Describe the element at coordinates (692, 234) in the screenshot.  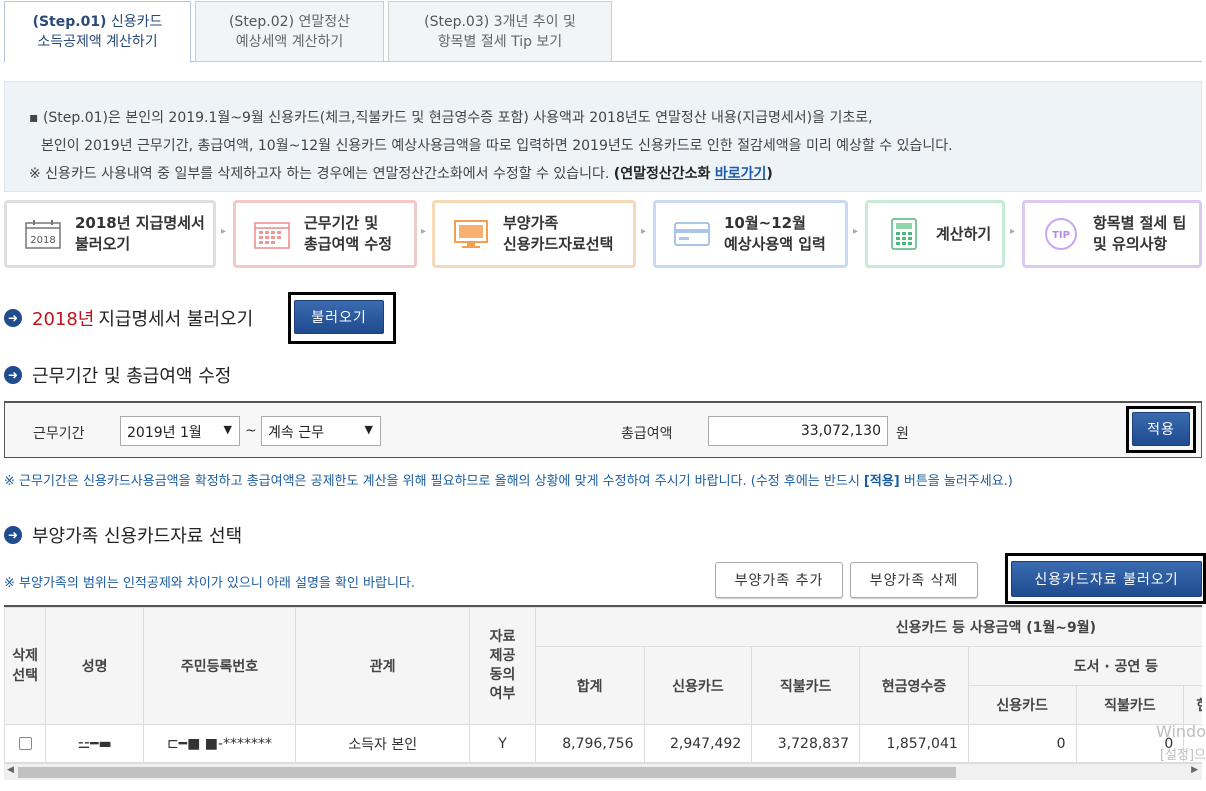
I see `credit-card-icon` at that location.